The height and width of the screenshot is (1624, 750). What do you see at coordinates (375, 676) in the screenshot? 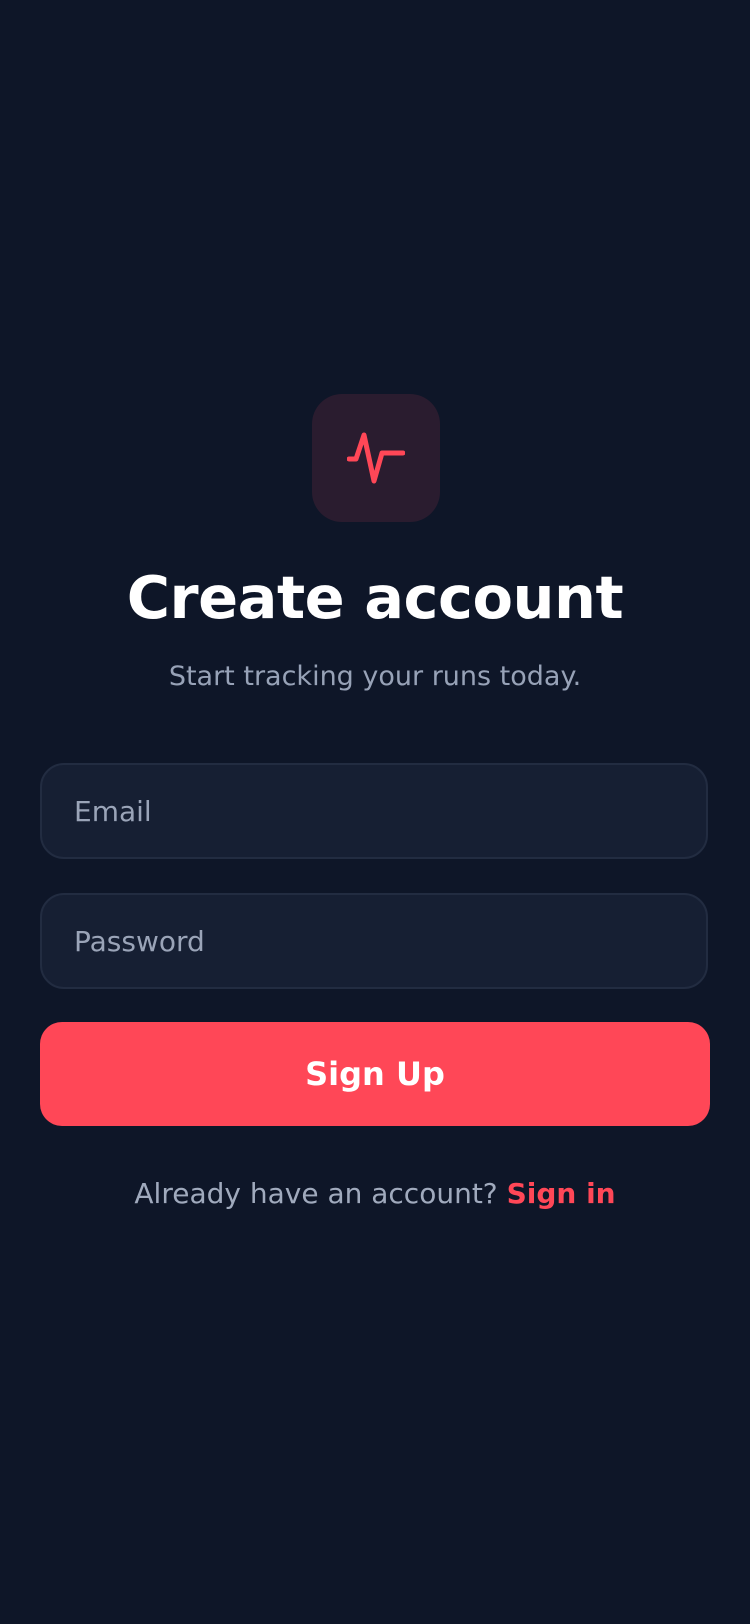
I see `page-subtitle: Start tracking your runs today.` at bounding box center [375, 676].